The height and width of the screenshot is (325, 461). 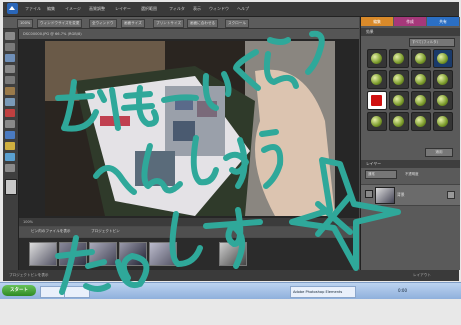 What do you see at coordinates (149, 9) in the screenshot?
I see `menu-select: 選択範囲` at bounding box center [149, 9].